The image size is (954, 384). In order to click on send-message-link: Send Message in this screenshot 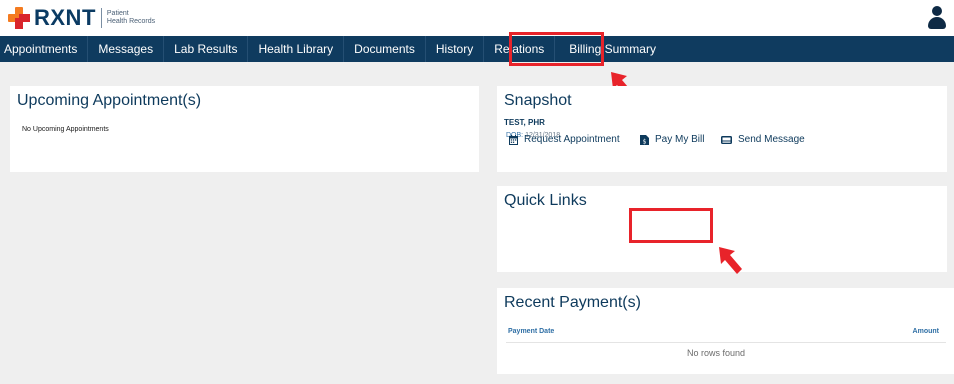, I will do `click(763, 139)`.